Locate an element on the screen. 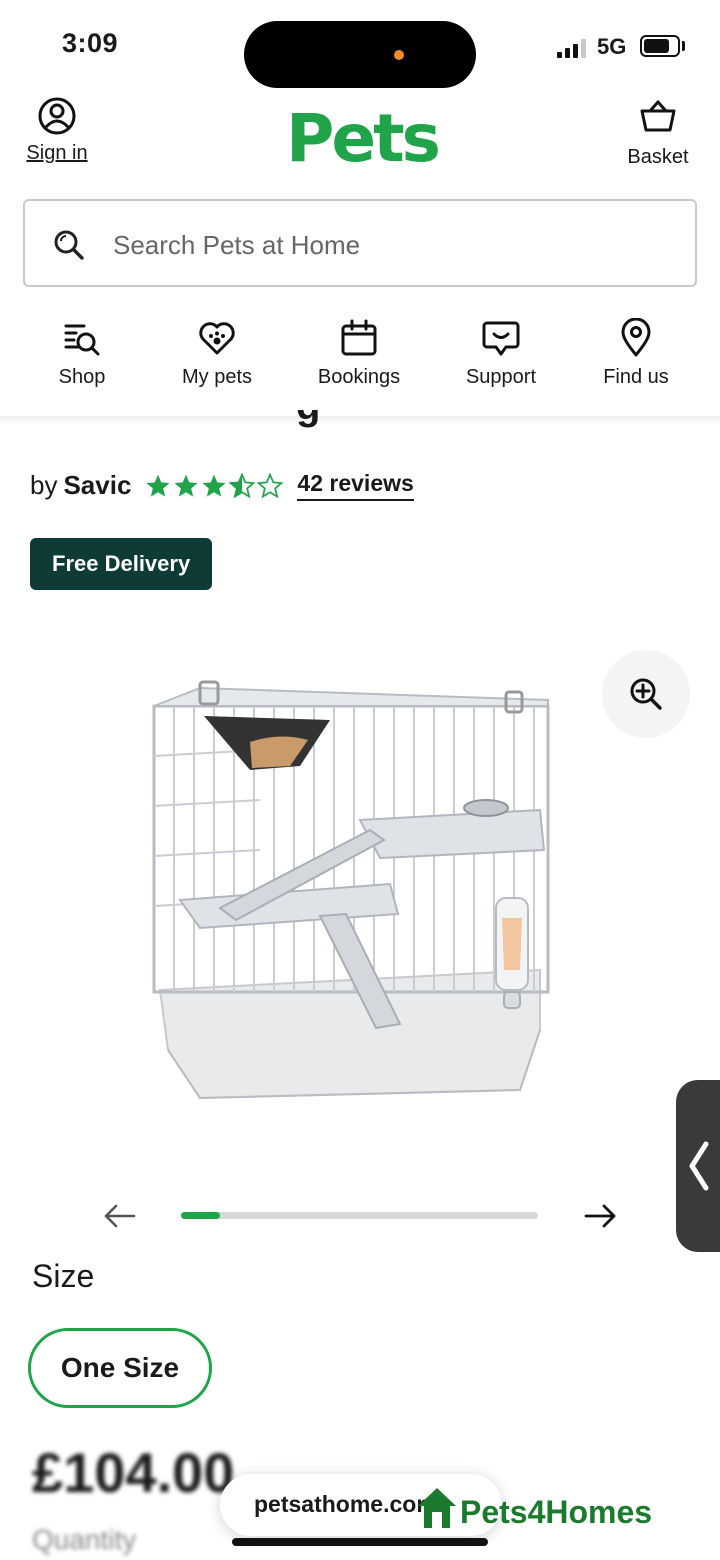 The width and height of the screenshot is (720, 1560). nav-item-find-us: Find us is located at coordinates (636, 353).